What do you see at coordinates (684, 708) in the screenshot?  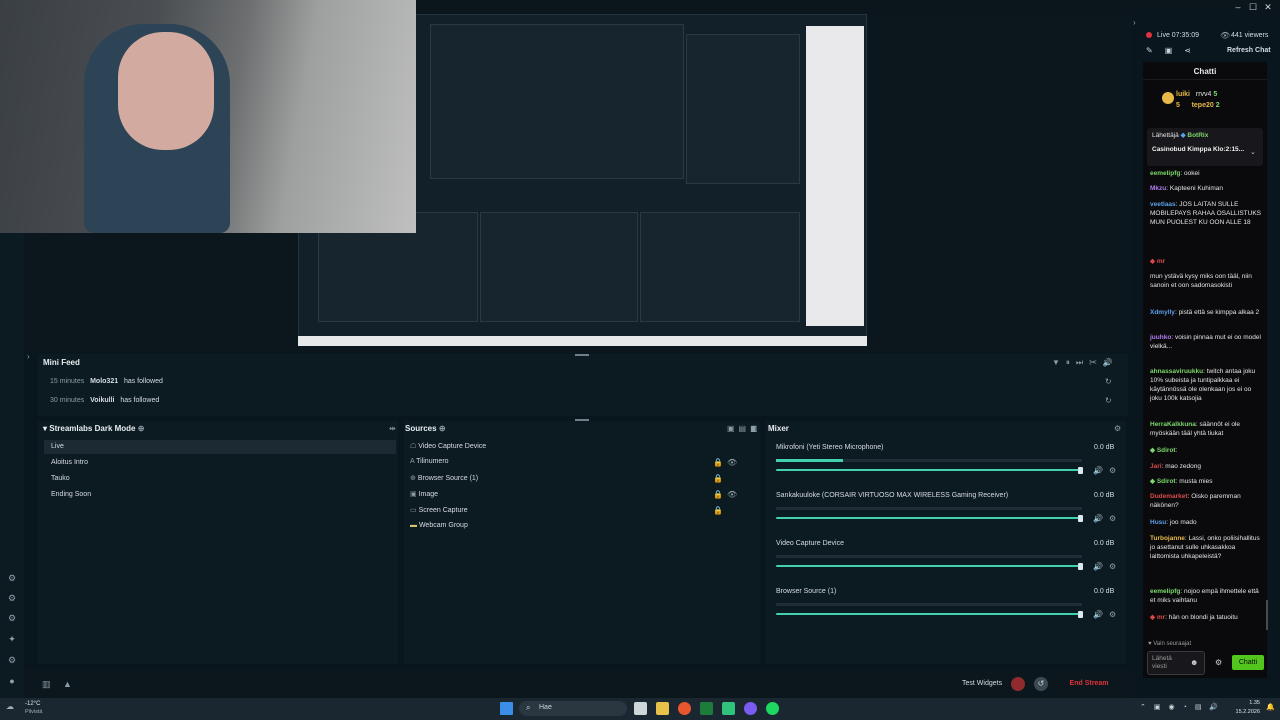 I see `firefox-icon` at bounding box center [684, 708].